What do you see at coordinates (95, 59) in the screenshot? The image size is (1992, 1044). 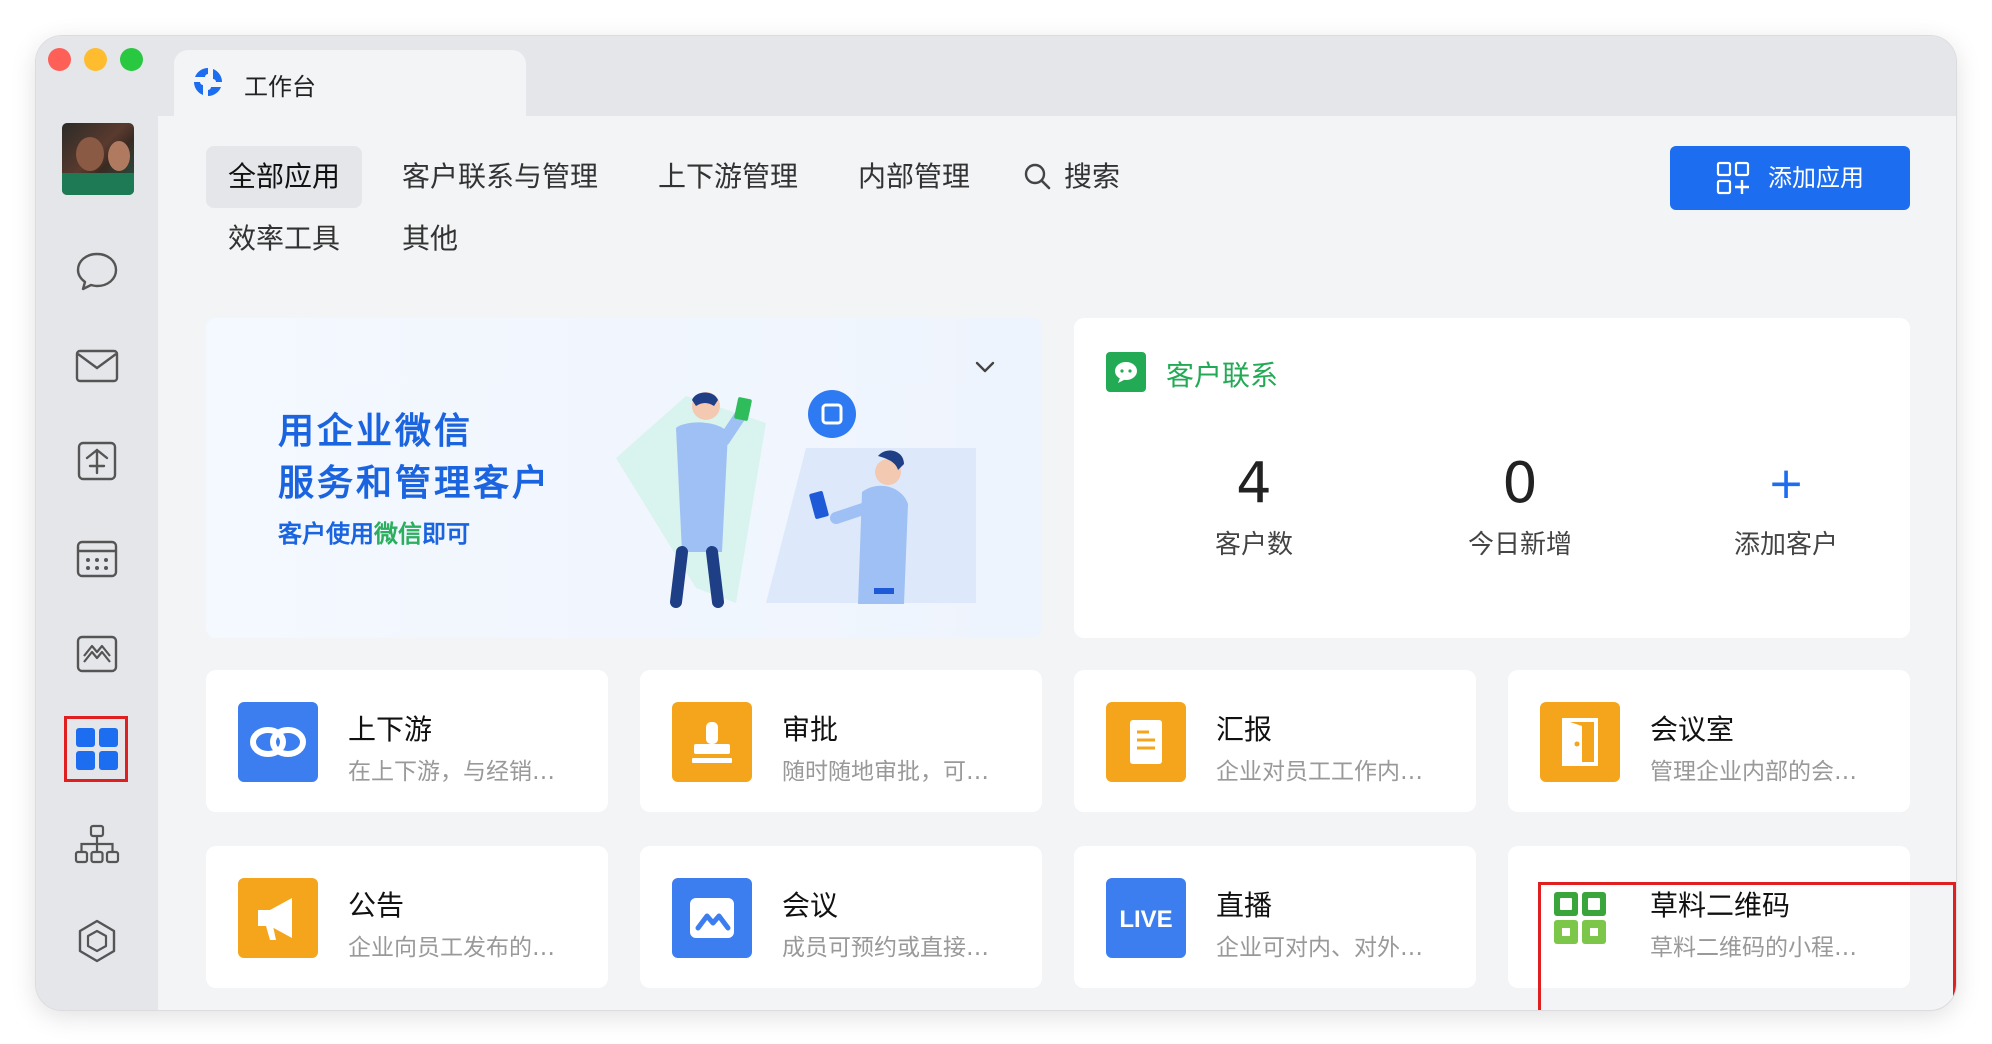 I see `minimize-window-button` at bounding box center [95, 59].